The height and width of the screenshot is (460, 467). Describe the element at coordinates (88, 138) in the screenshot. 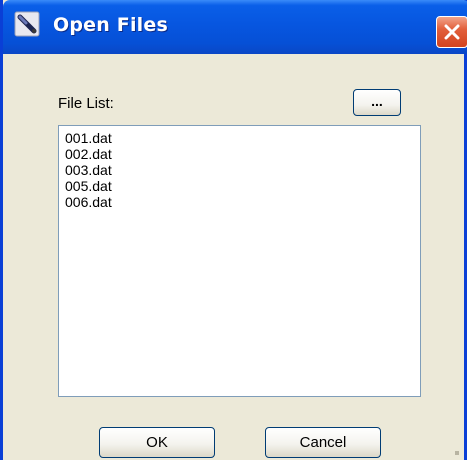

I see `list-item: 001.dat` at that location.